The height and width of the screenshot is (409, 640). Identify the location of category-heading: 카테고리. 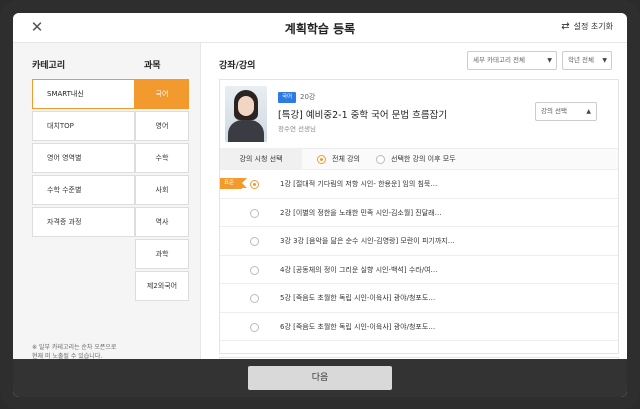
(49, 66).